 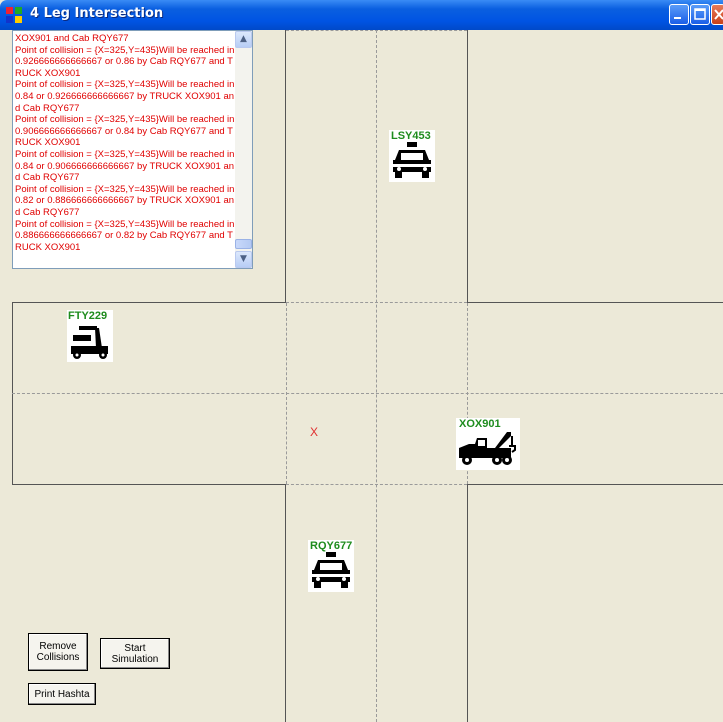 I want to click on scroll-up-button: ▲, so click(x=243, y=39).